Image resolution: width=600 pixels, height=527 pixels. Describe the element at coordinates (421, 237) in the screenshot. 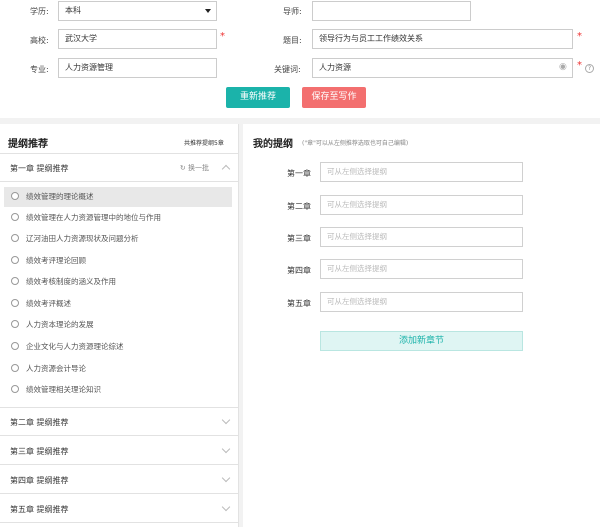

I see `chapter-input-3: 可从左侧选择提纲` at that location.